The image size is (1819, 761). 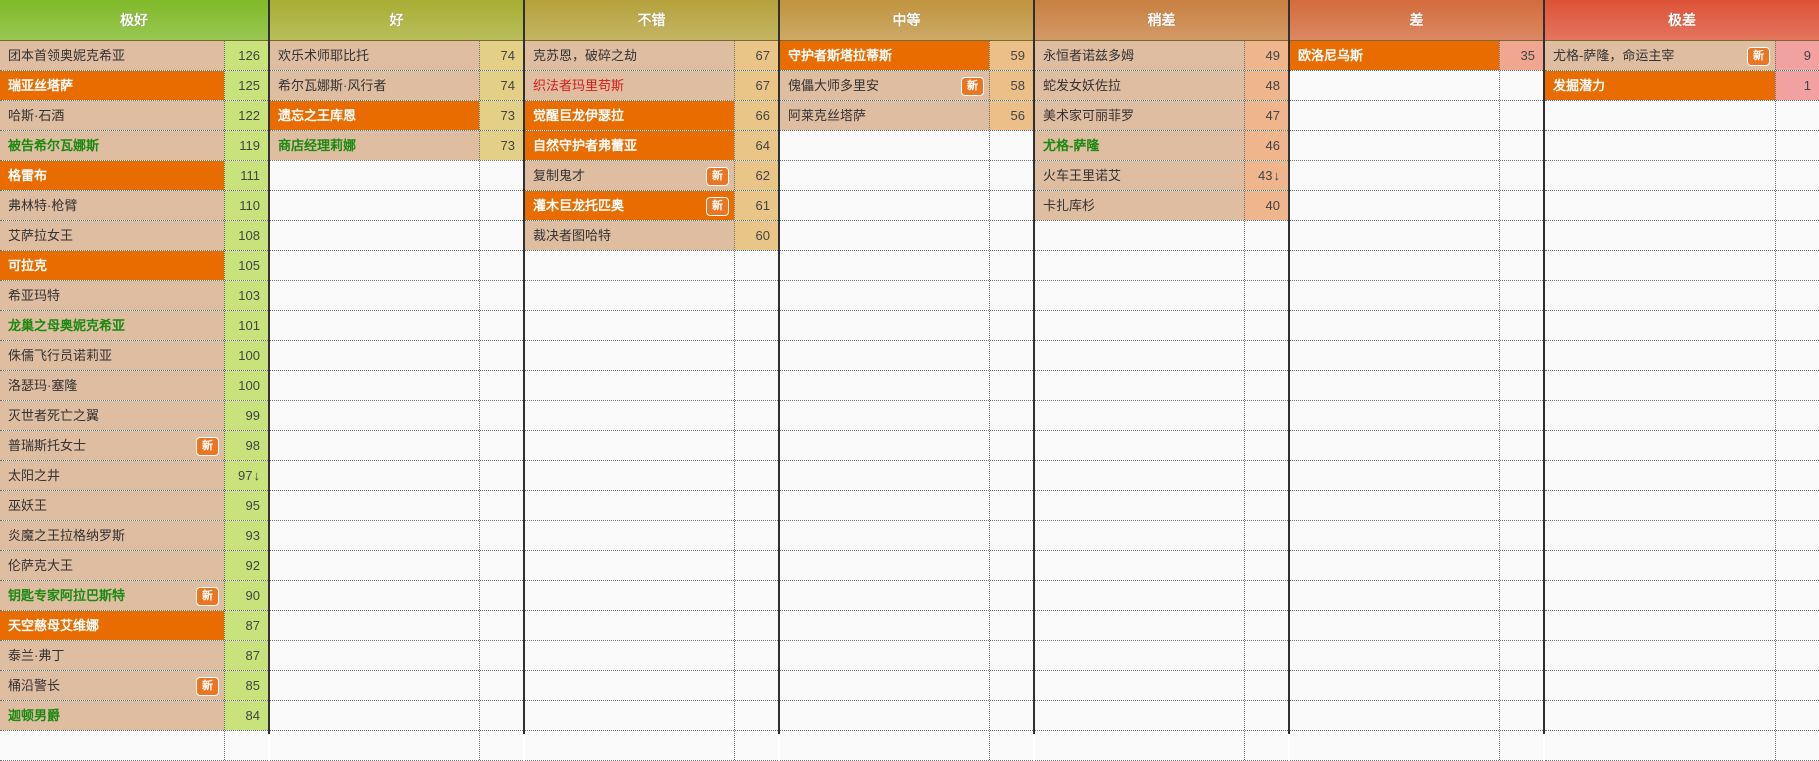 I want to click on card-row: 太阳之井 97↓, so click(x=134, y=476).